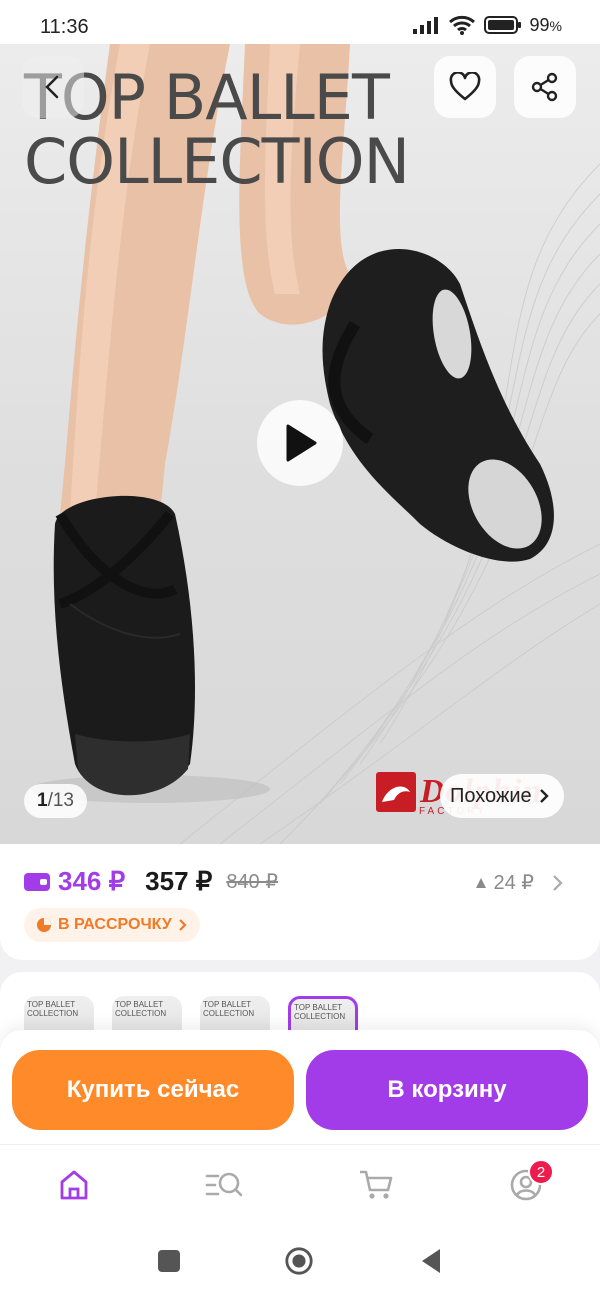 This screenshot has width=600, height=1299. I want to click on cart-icon, so click(376, 1184).